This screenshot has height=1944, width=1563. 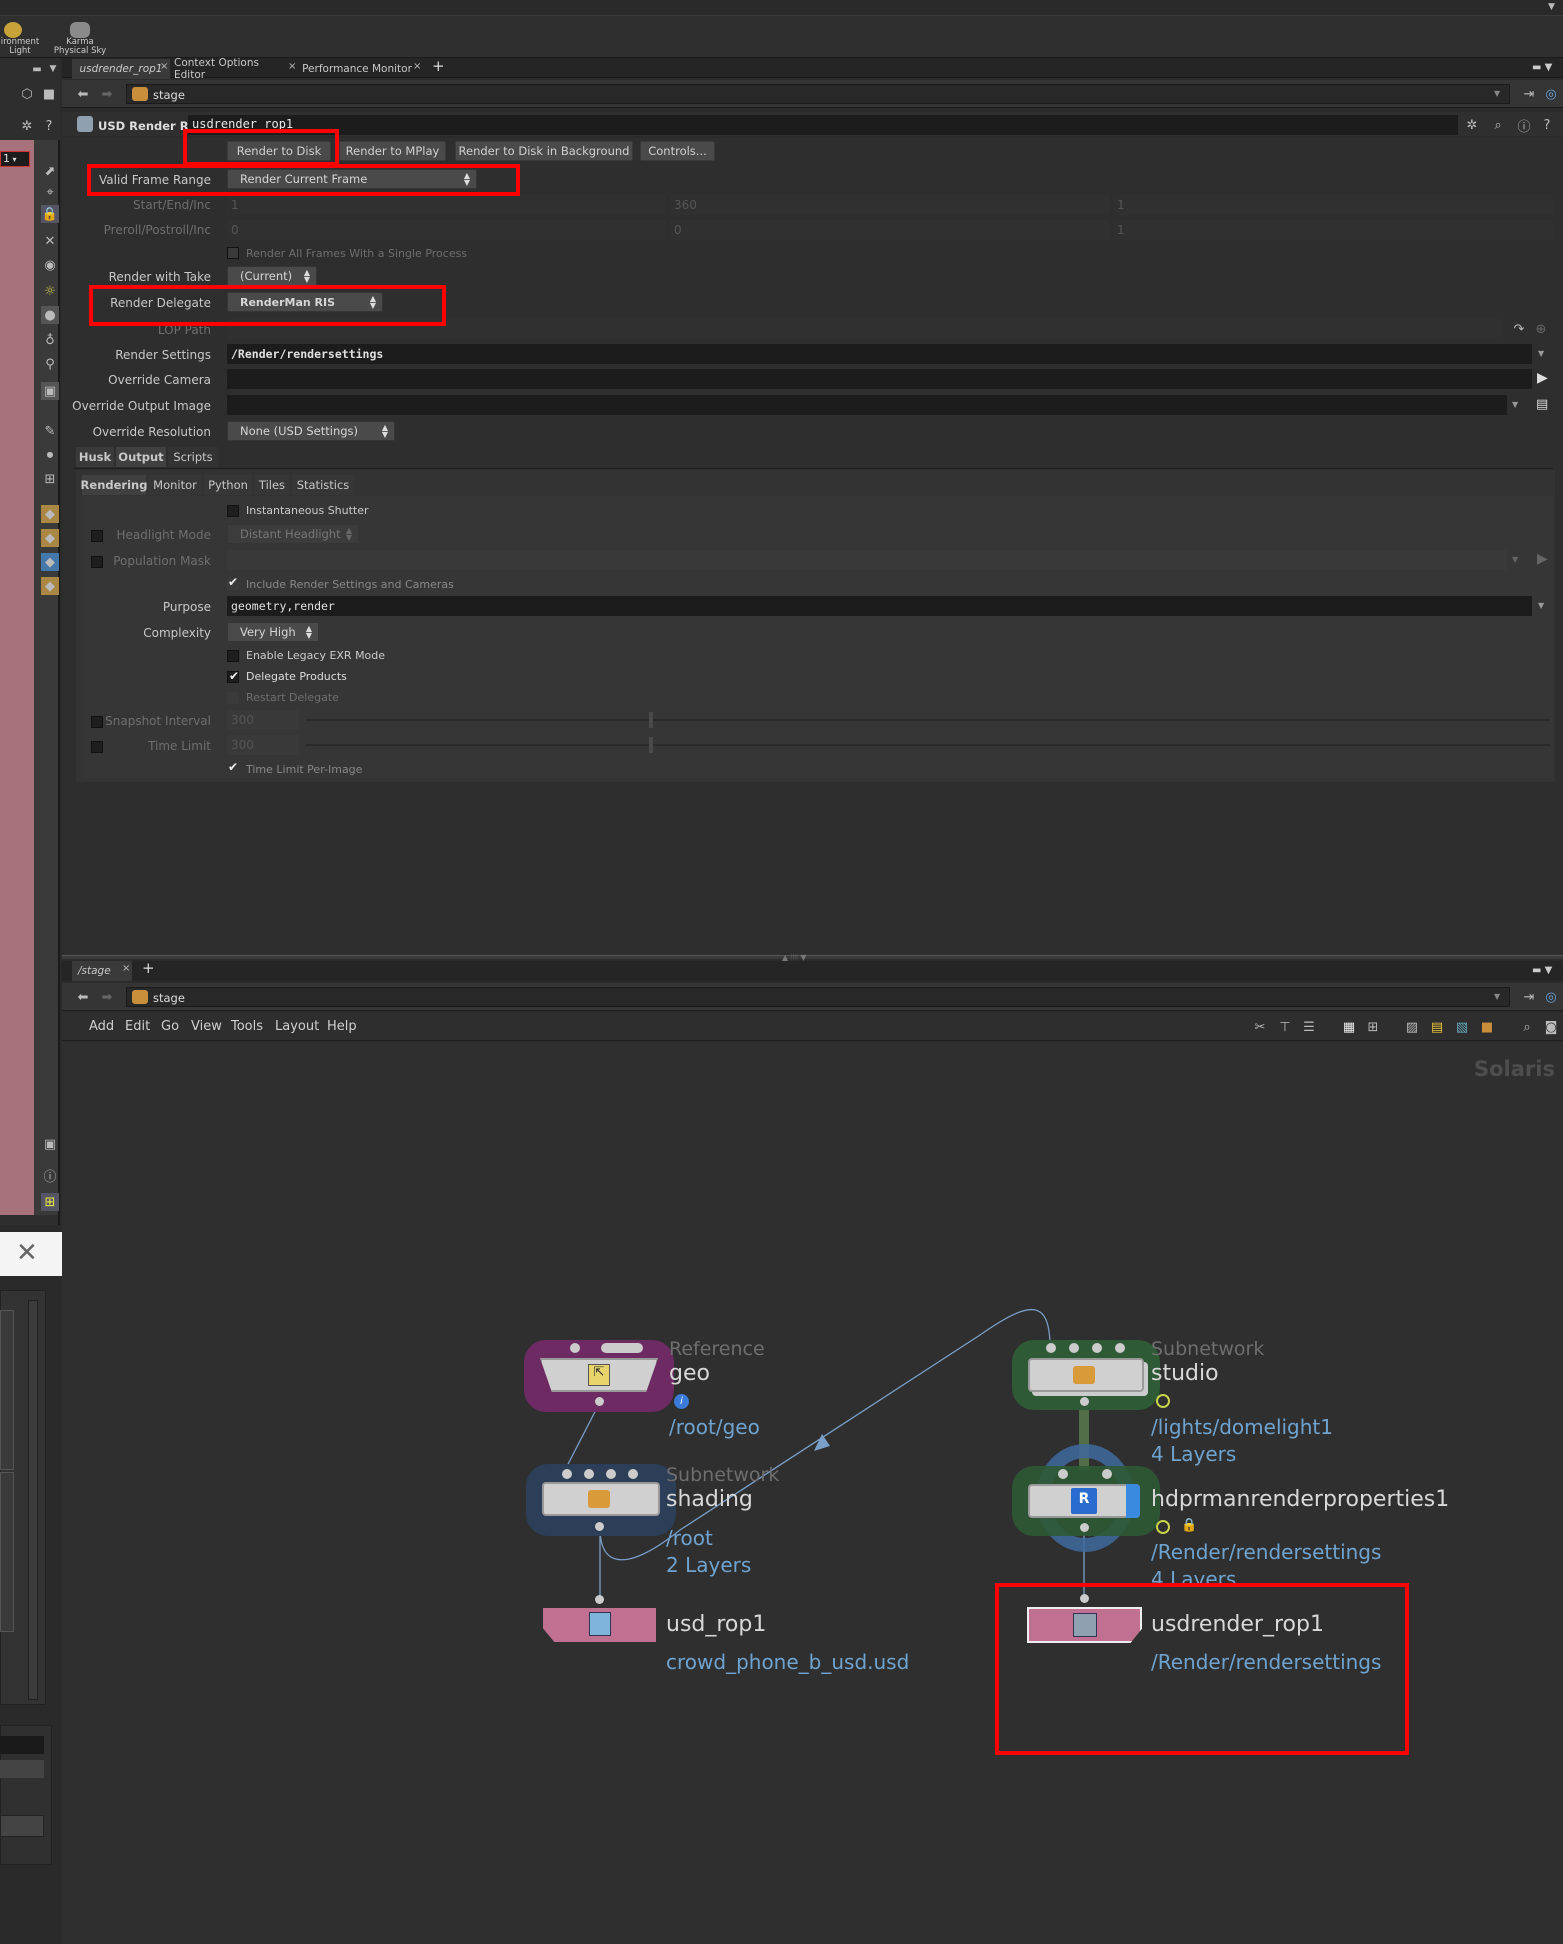 I want to click on usd-rop1-node-name: usd_rop1, so click(x=716, y=1624).